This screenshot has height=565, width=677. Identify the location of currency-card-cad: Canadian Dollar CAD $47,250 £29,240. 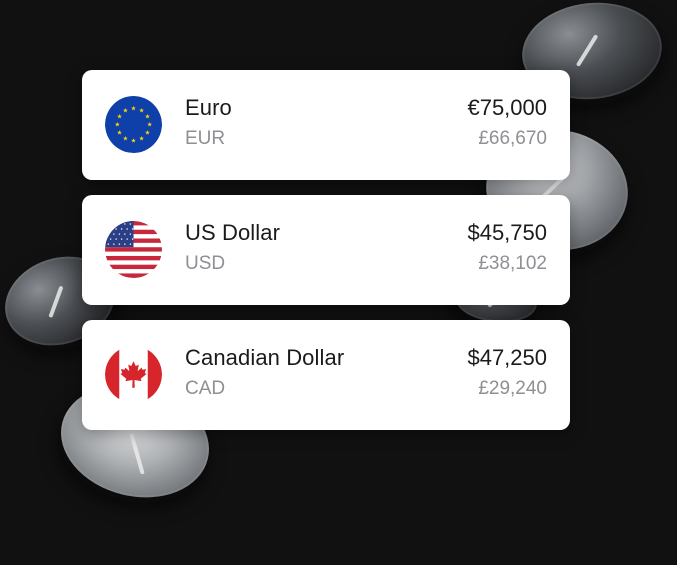
(326, 375).